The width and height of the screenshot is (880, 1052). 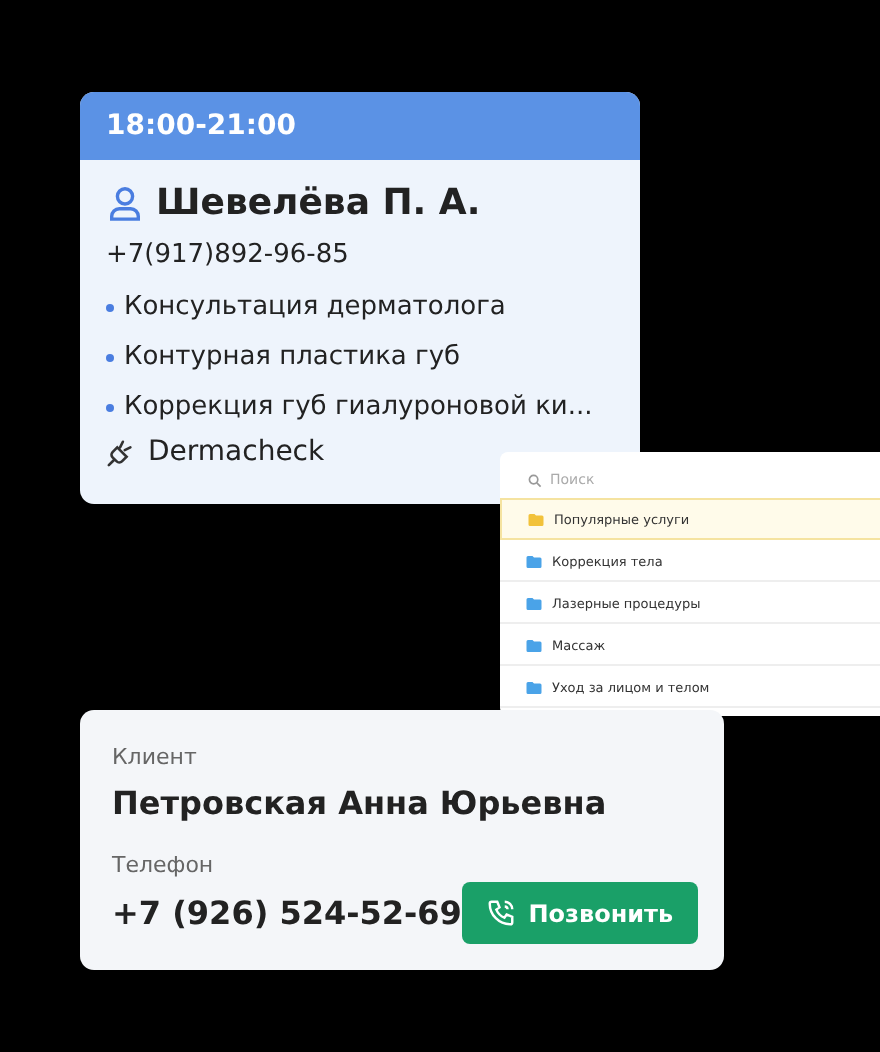 I want to click on search-icon, so click(x=535, y=480).